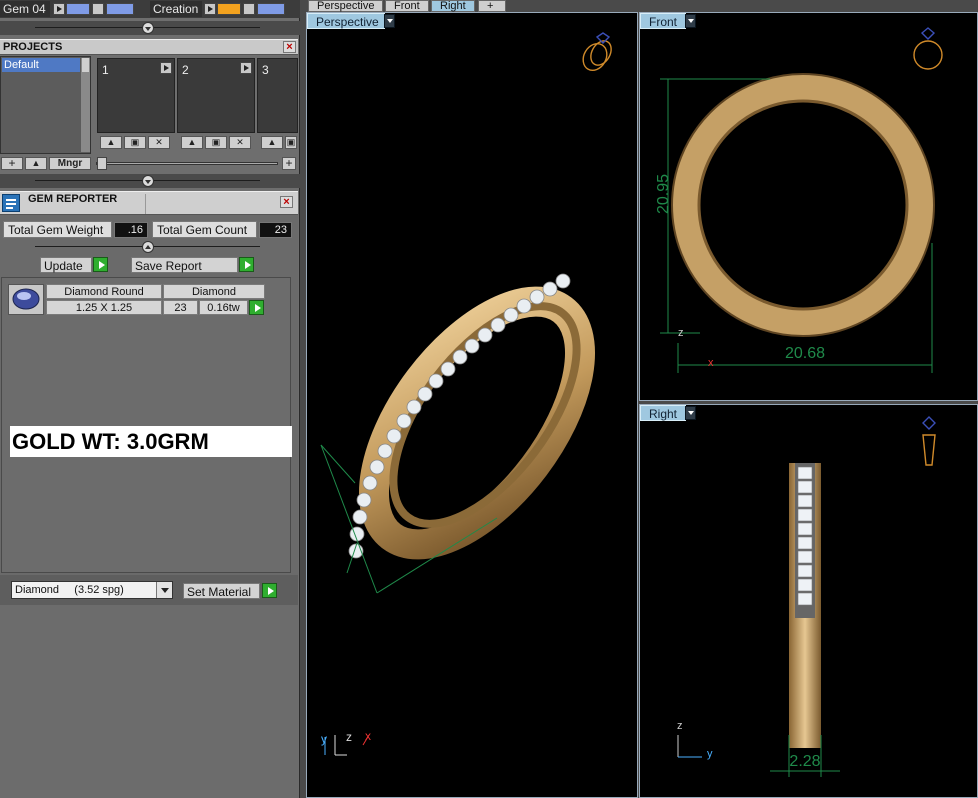  I want to click on gem-list-area, so click(146, 425).